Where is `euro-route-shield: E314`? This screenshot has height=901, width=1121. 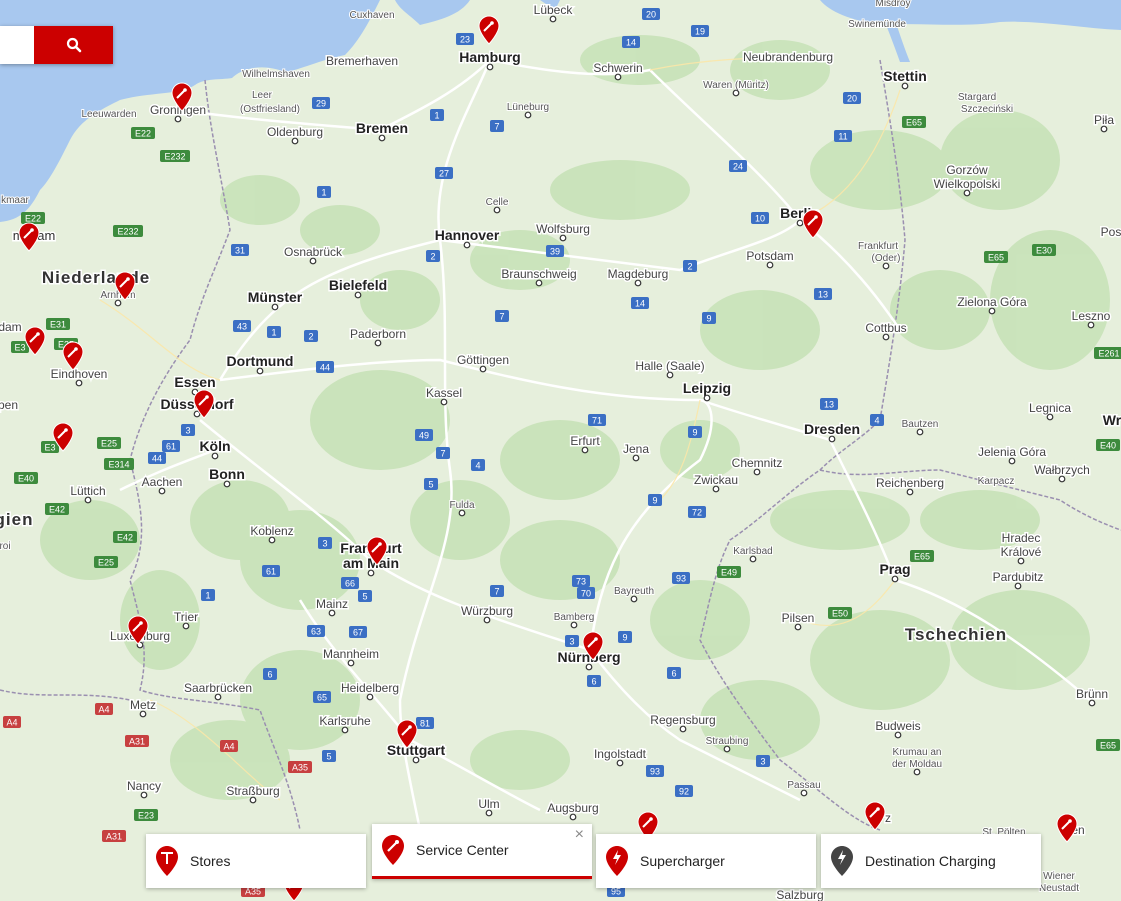
euro-route-shield: E314 is located at coordinates (119, 464).